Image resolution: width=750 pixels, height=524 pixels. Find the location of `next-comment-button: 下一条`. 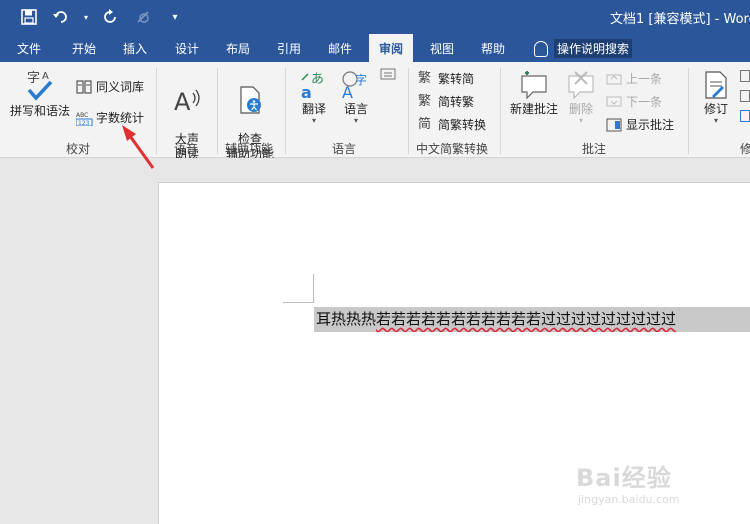

next-comment-button: 下一条 is located at coordinates (634, 101).